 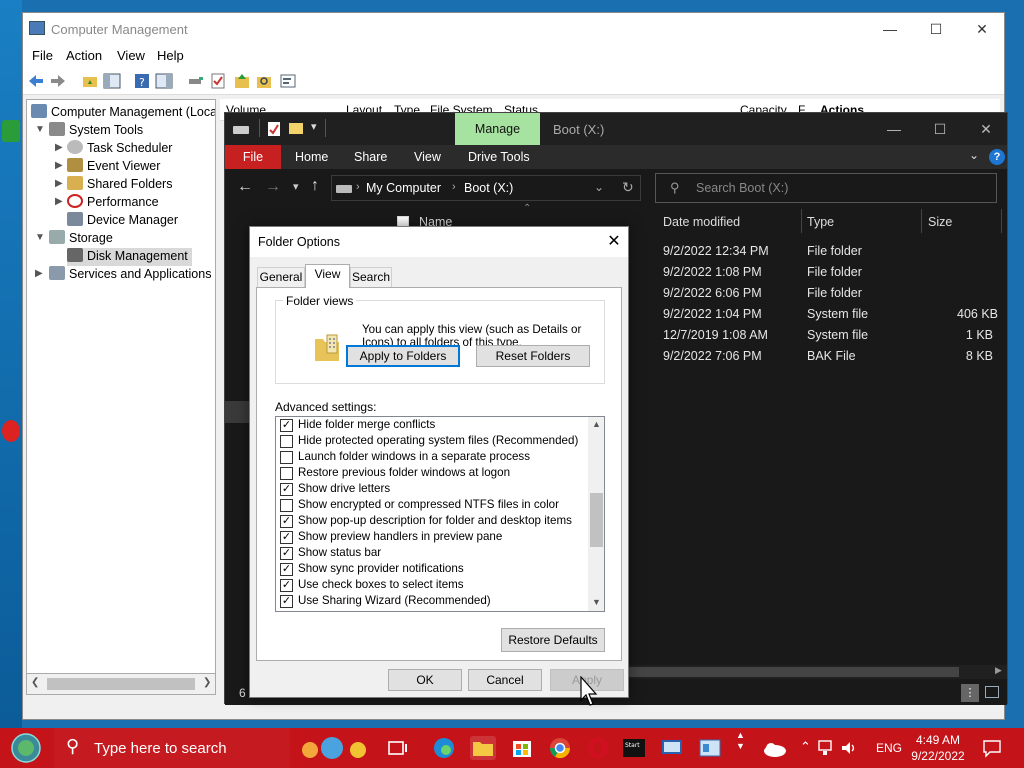 I want to click on checklist-icon, so click(x=218, y=81).